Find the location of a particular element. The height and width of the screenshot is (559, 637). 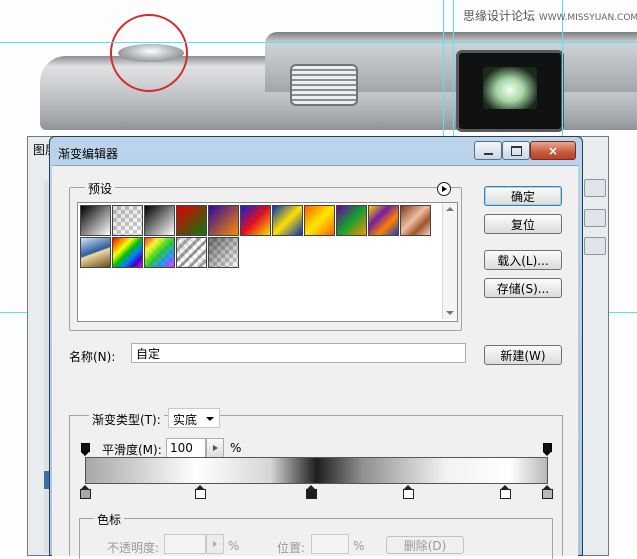

name-label: 名称(N): is located at coordinates (92, 357).